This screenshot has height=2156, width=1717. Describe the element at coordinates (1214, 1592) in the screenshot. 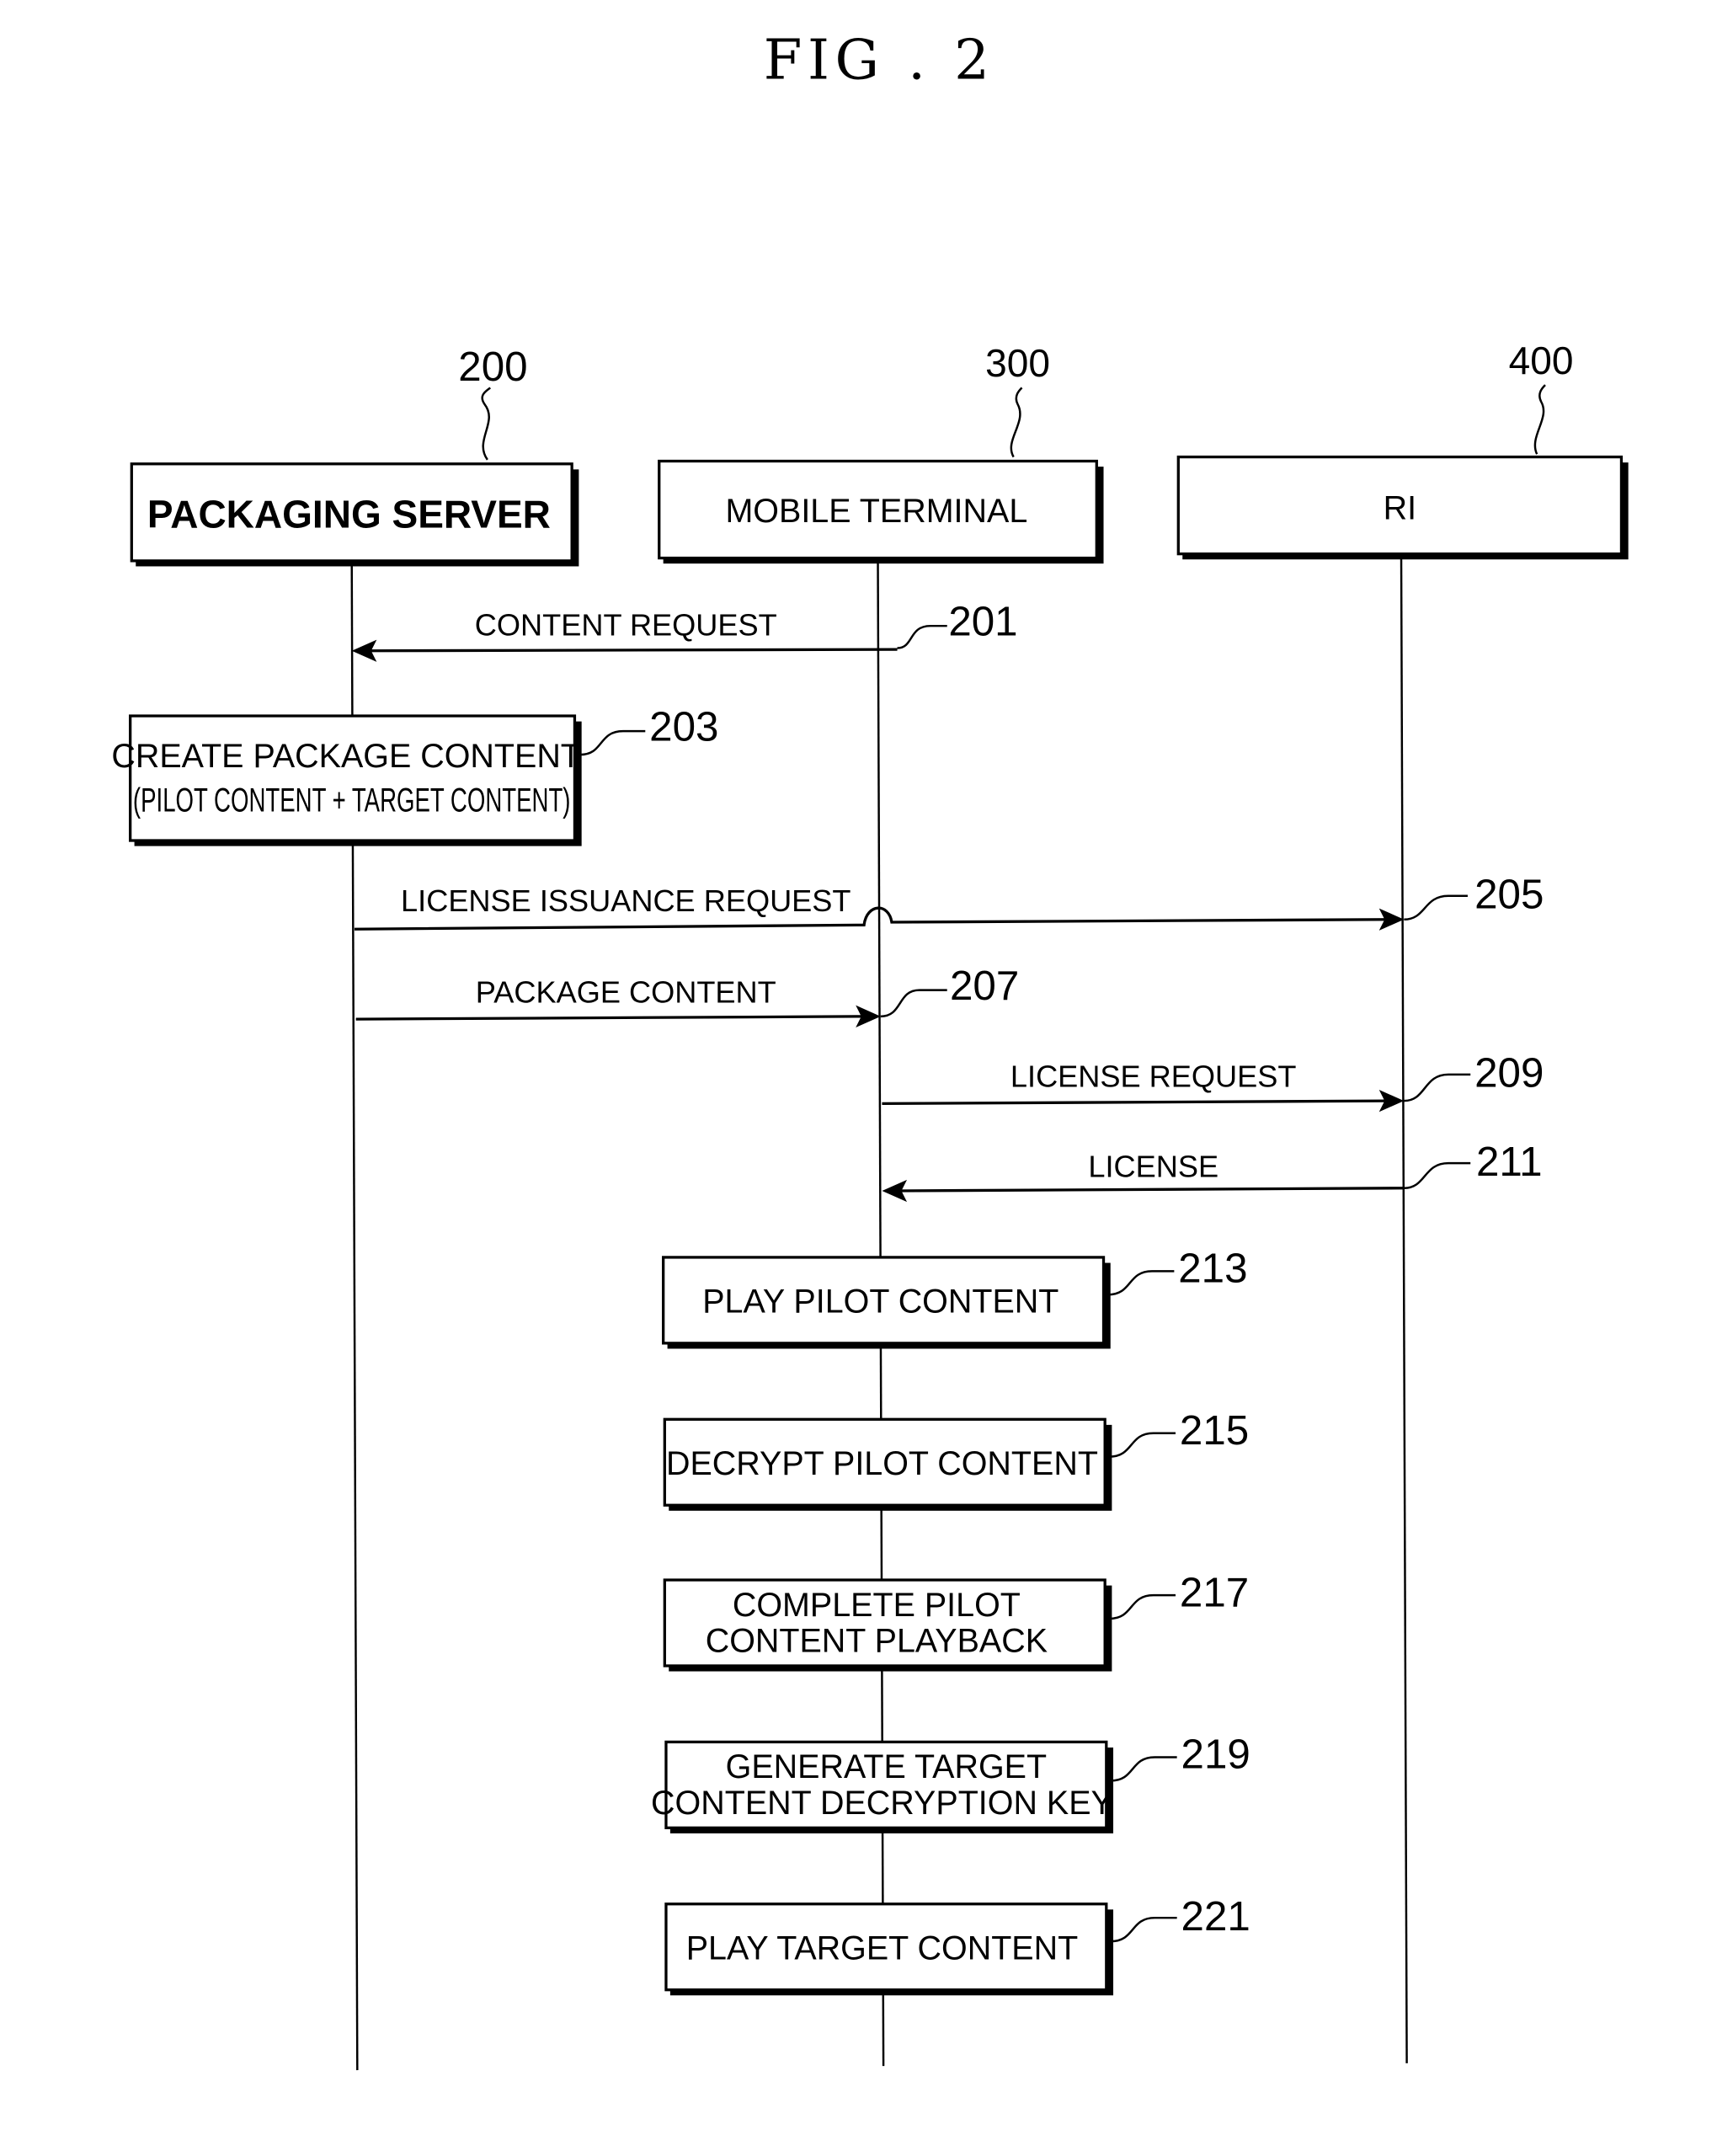

I see `ref-217: 217` at that location.